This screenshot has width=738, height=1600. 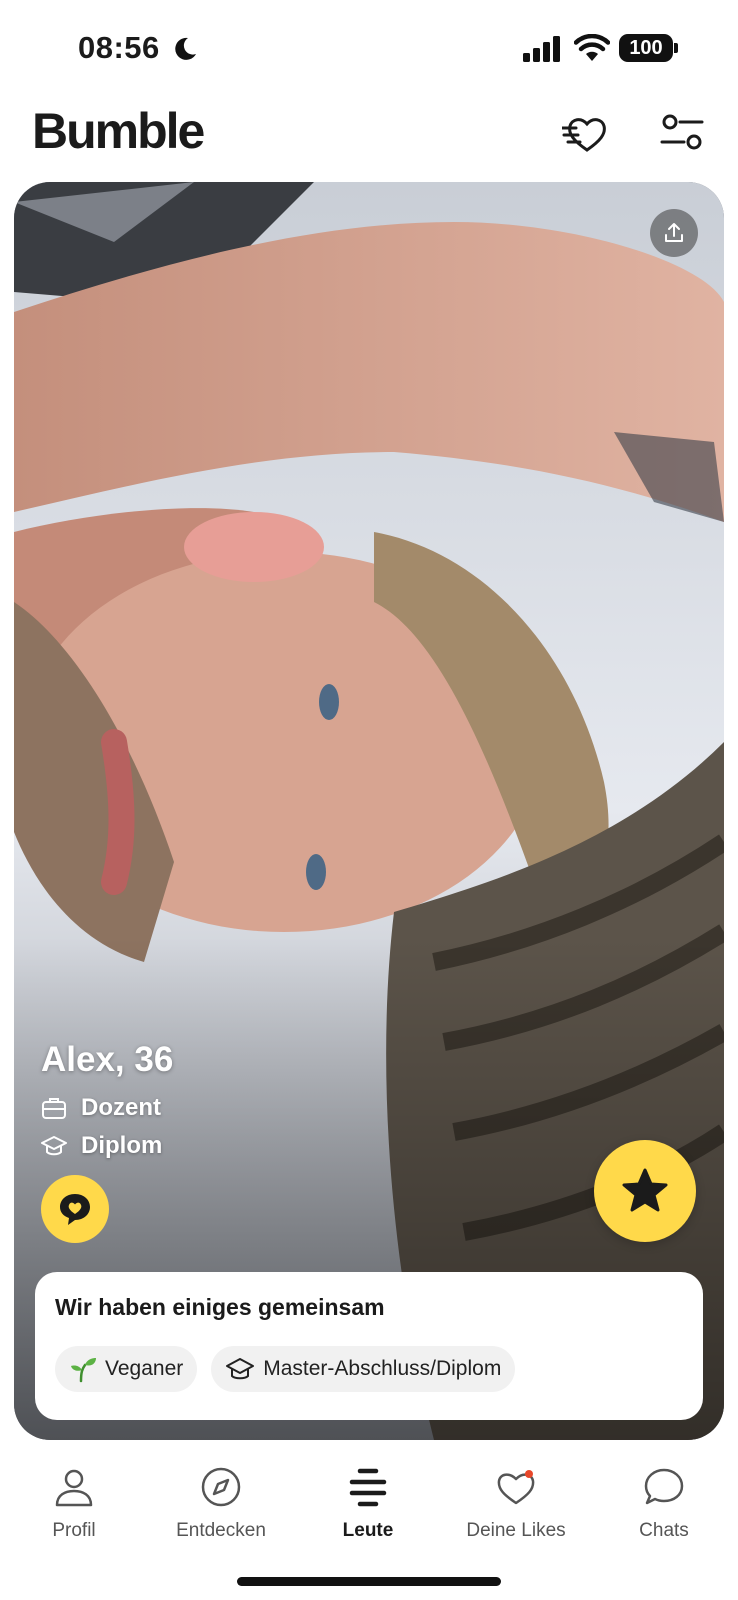 I want to click on battery-indicator: 100, so click(x=646, y=48).